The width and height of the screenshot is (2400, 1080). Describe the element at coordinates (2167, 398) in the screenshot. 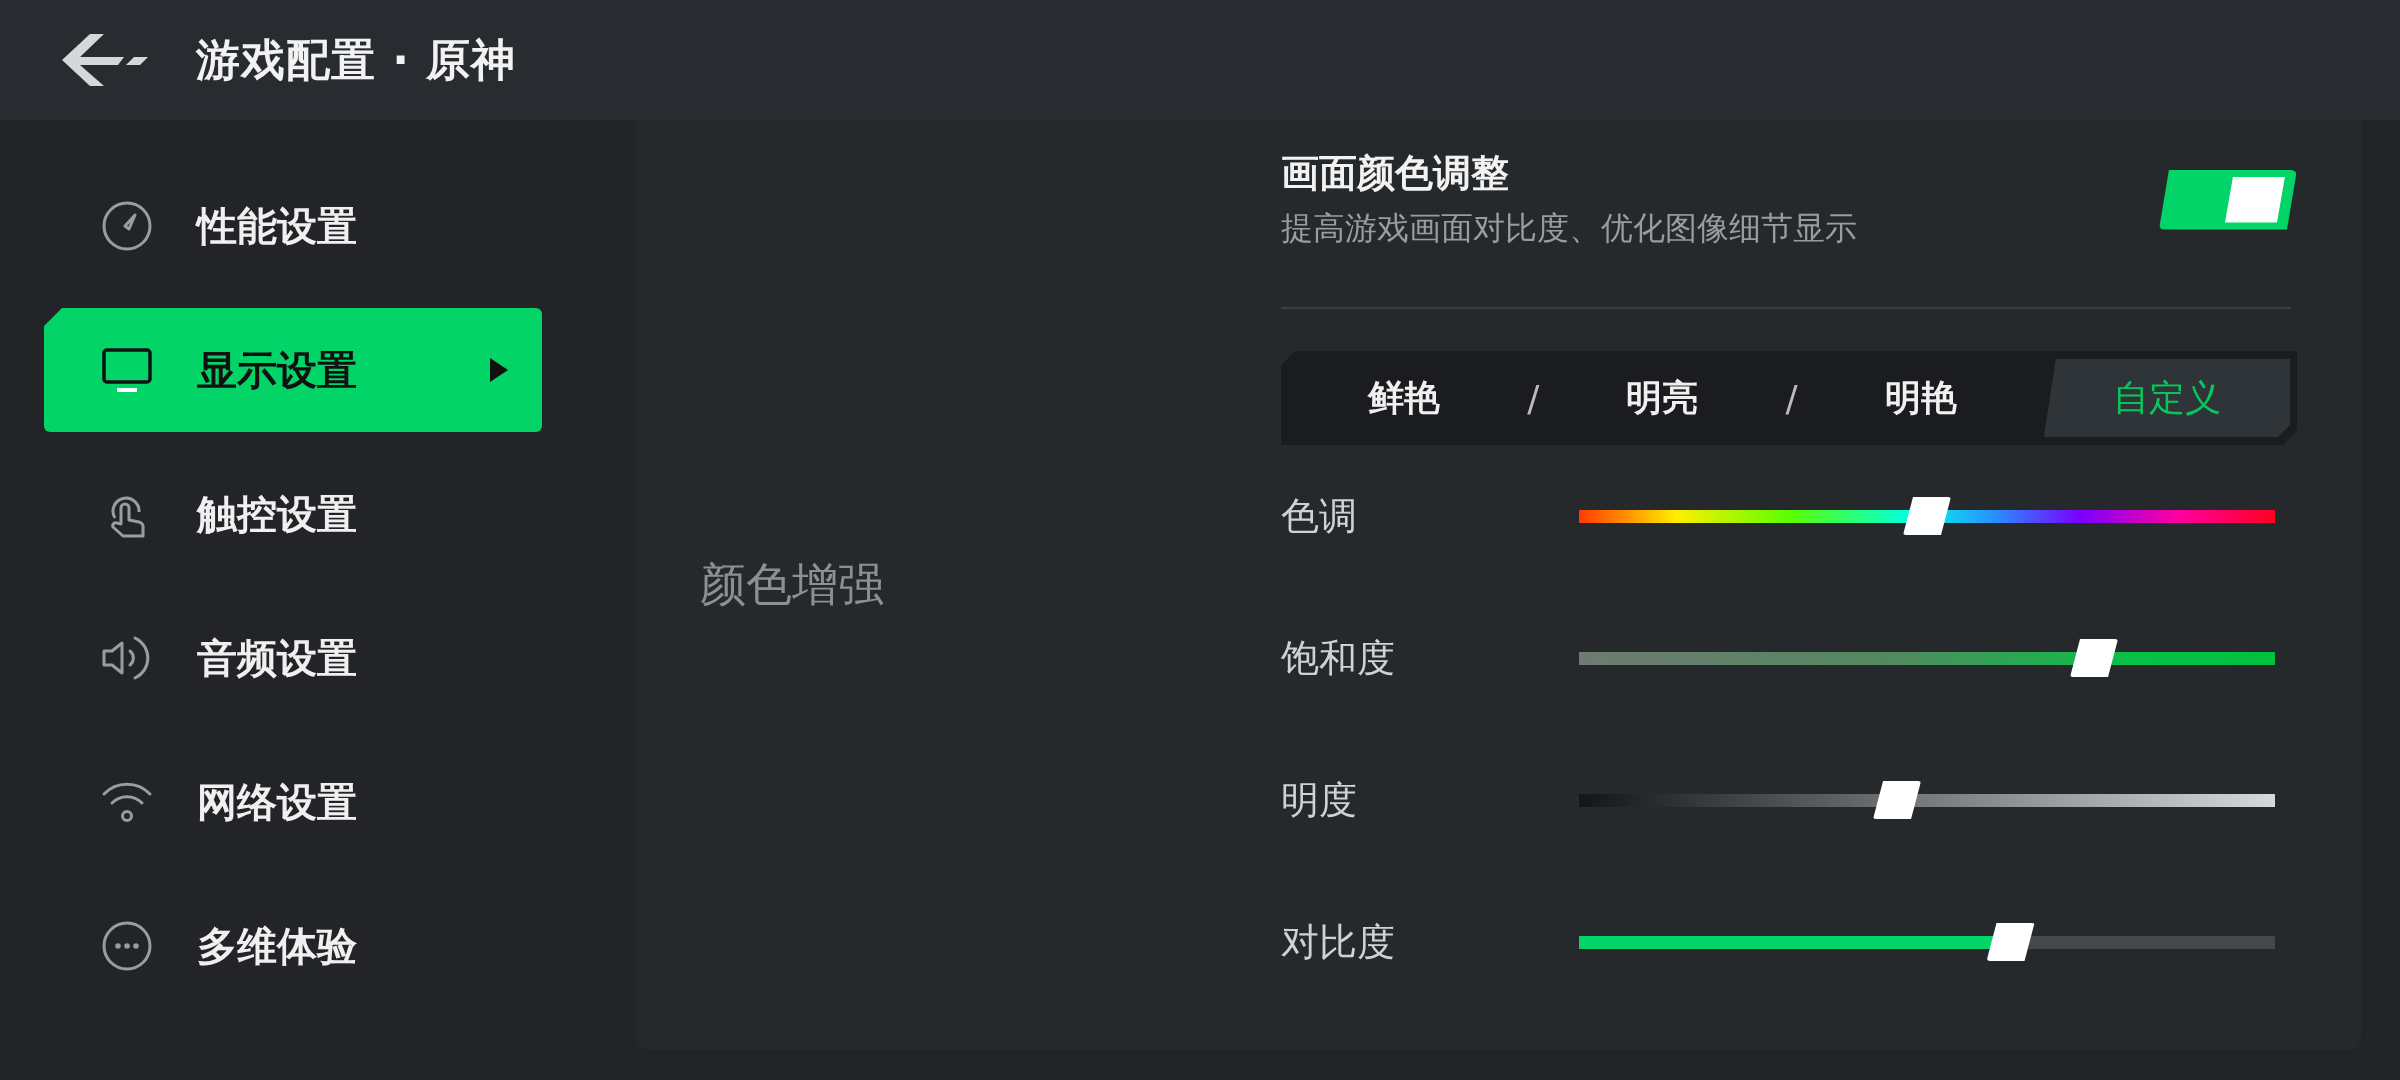

I see `mode-tab: 自定义` at that location.